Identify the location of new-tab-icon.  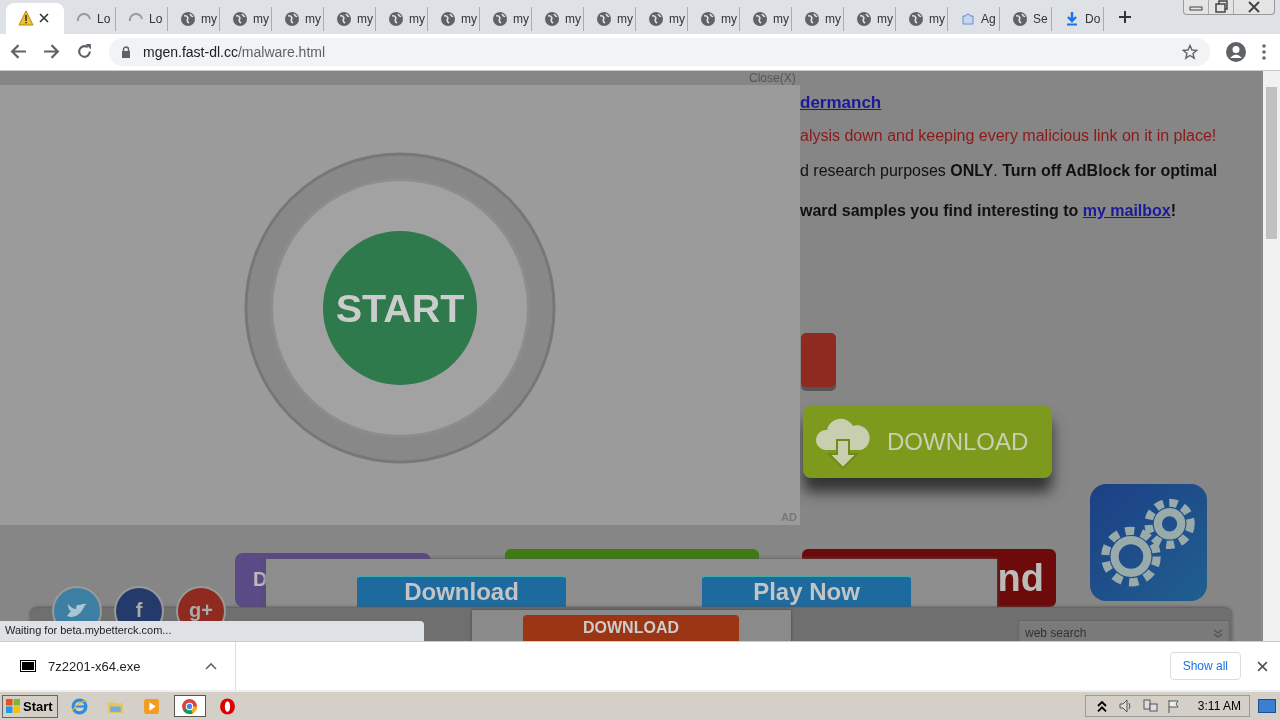
(1125, 16).